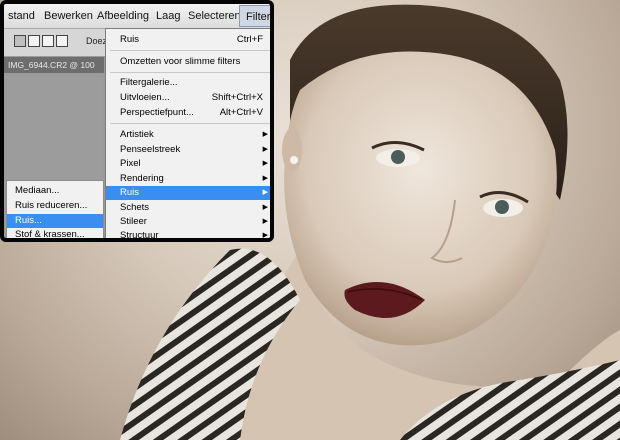  Describe the element at coordinates (188, 234) in the screenshot. I see `menu-item-structuur: Structuur ▶` at that location.